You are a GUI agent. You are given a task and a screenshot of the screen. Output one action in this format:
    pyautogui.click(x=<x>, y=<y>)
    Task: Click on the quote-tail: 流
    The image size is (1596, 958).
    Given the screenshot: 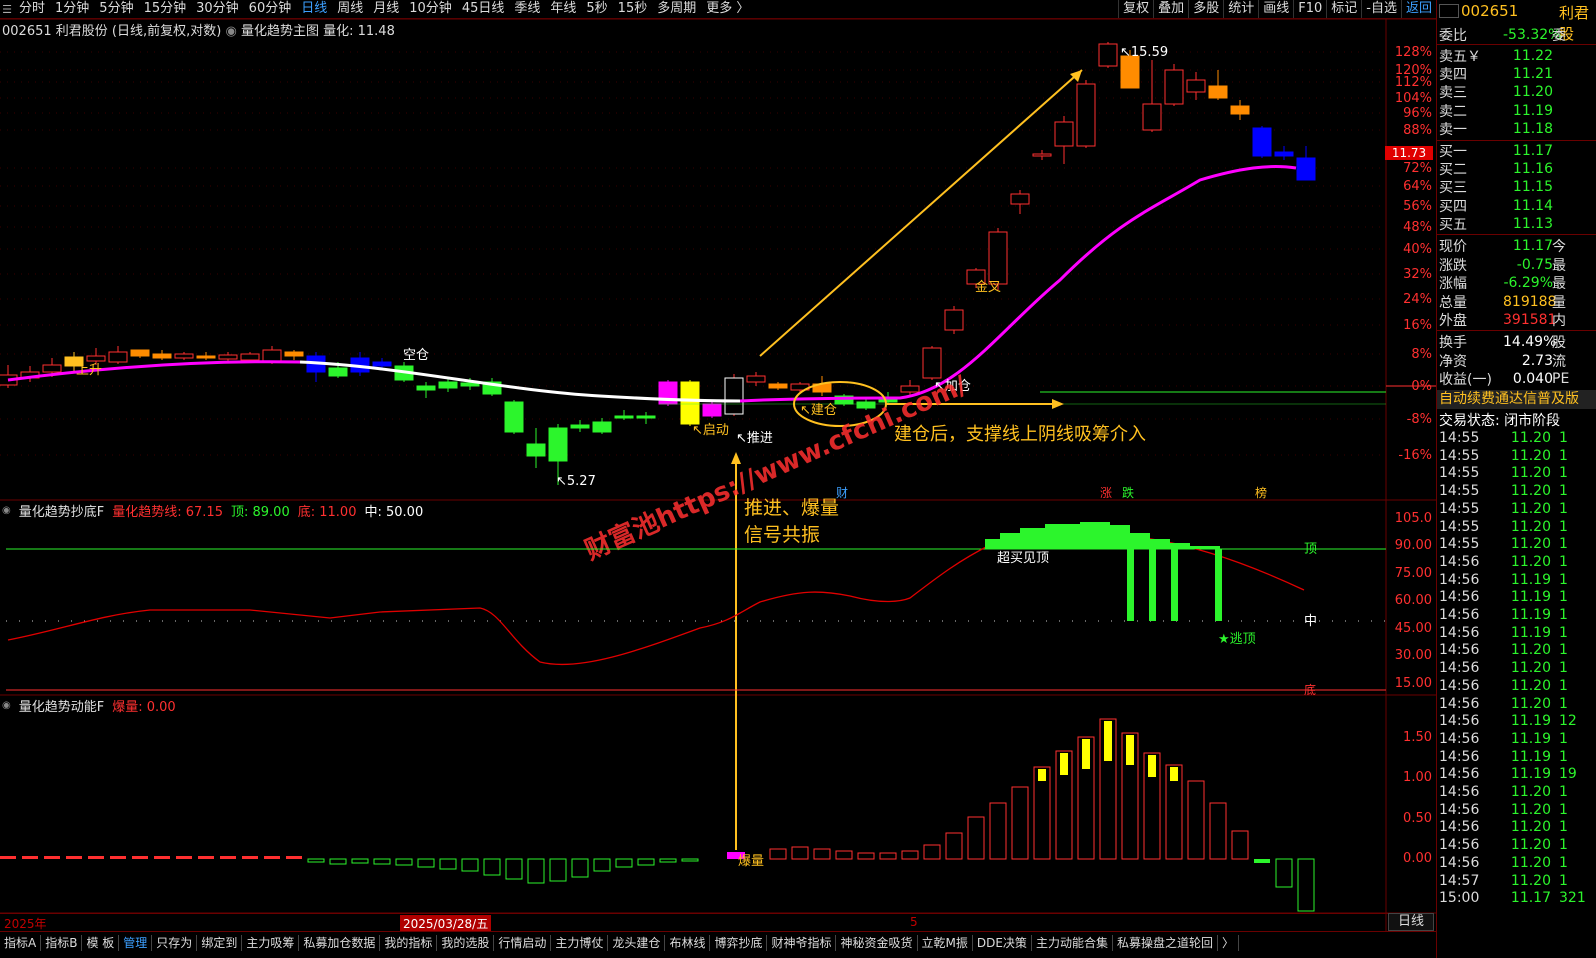 What is the action you would take?
    pyautogui.click(x=1559, y=361)
    